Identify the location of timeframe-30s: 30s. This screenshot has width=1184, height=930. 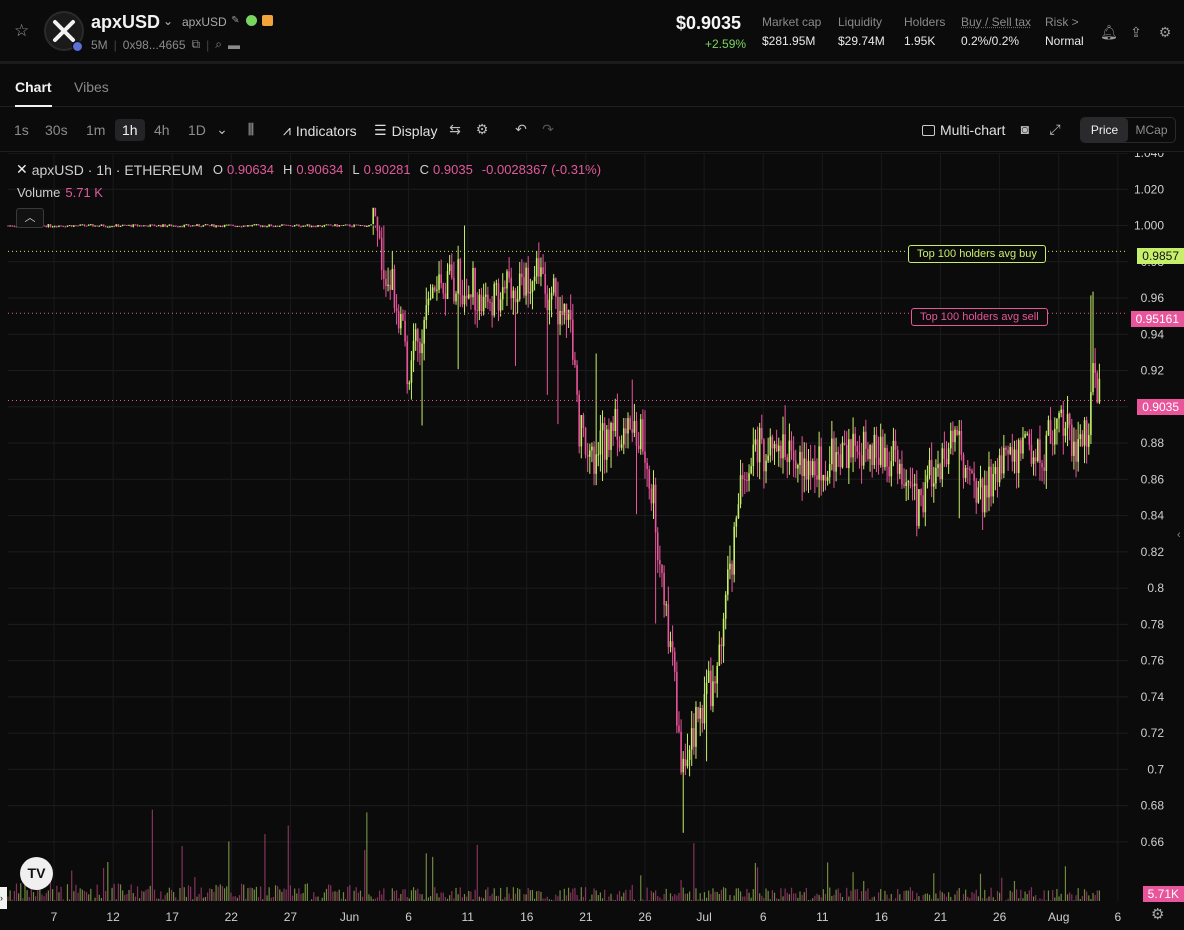
(56, 130).